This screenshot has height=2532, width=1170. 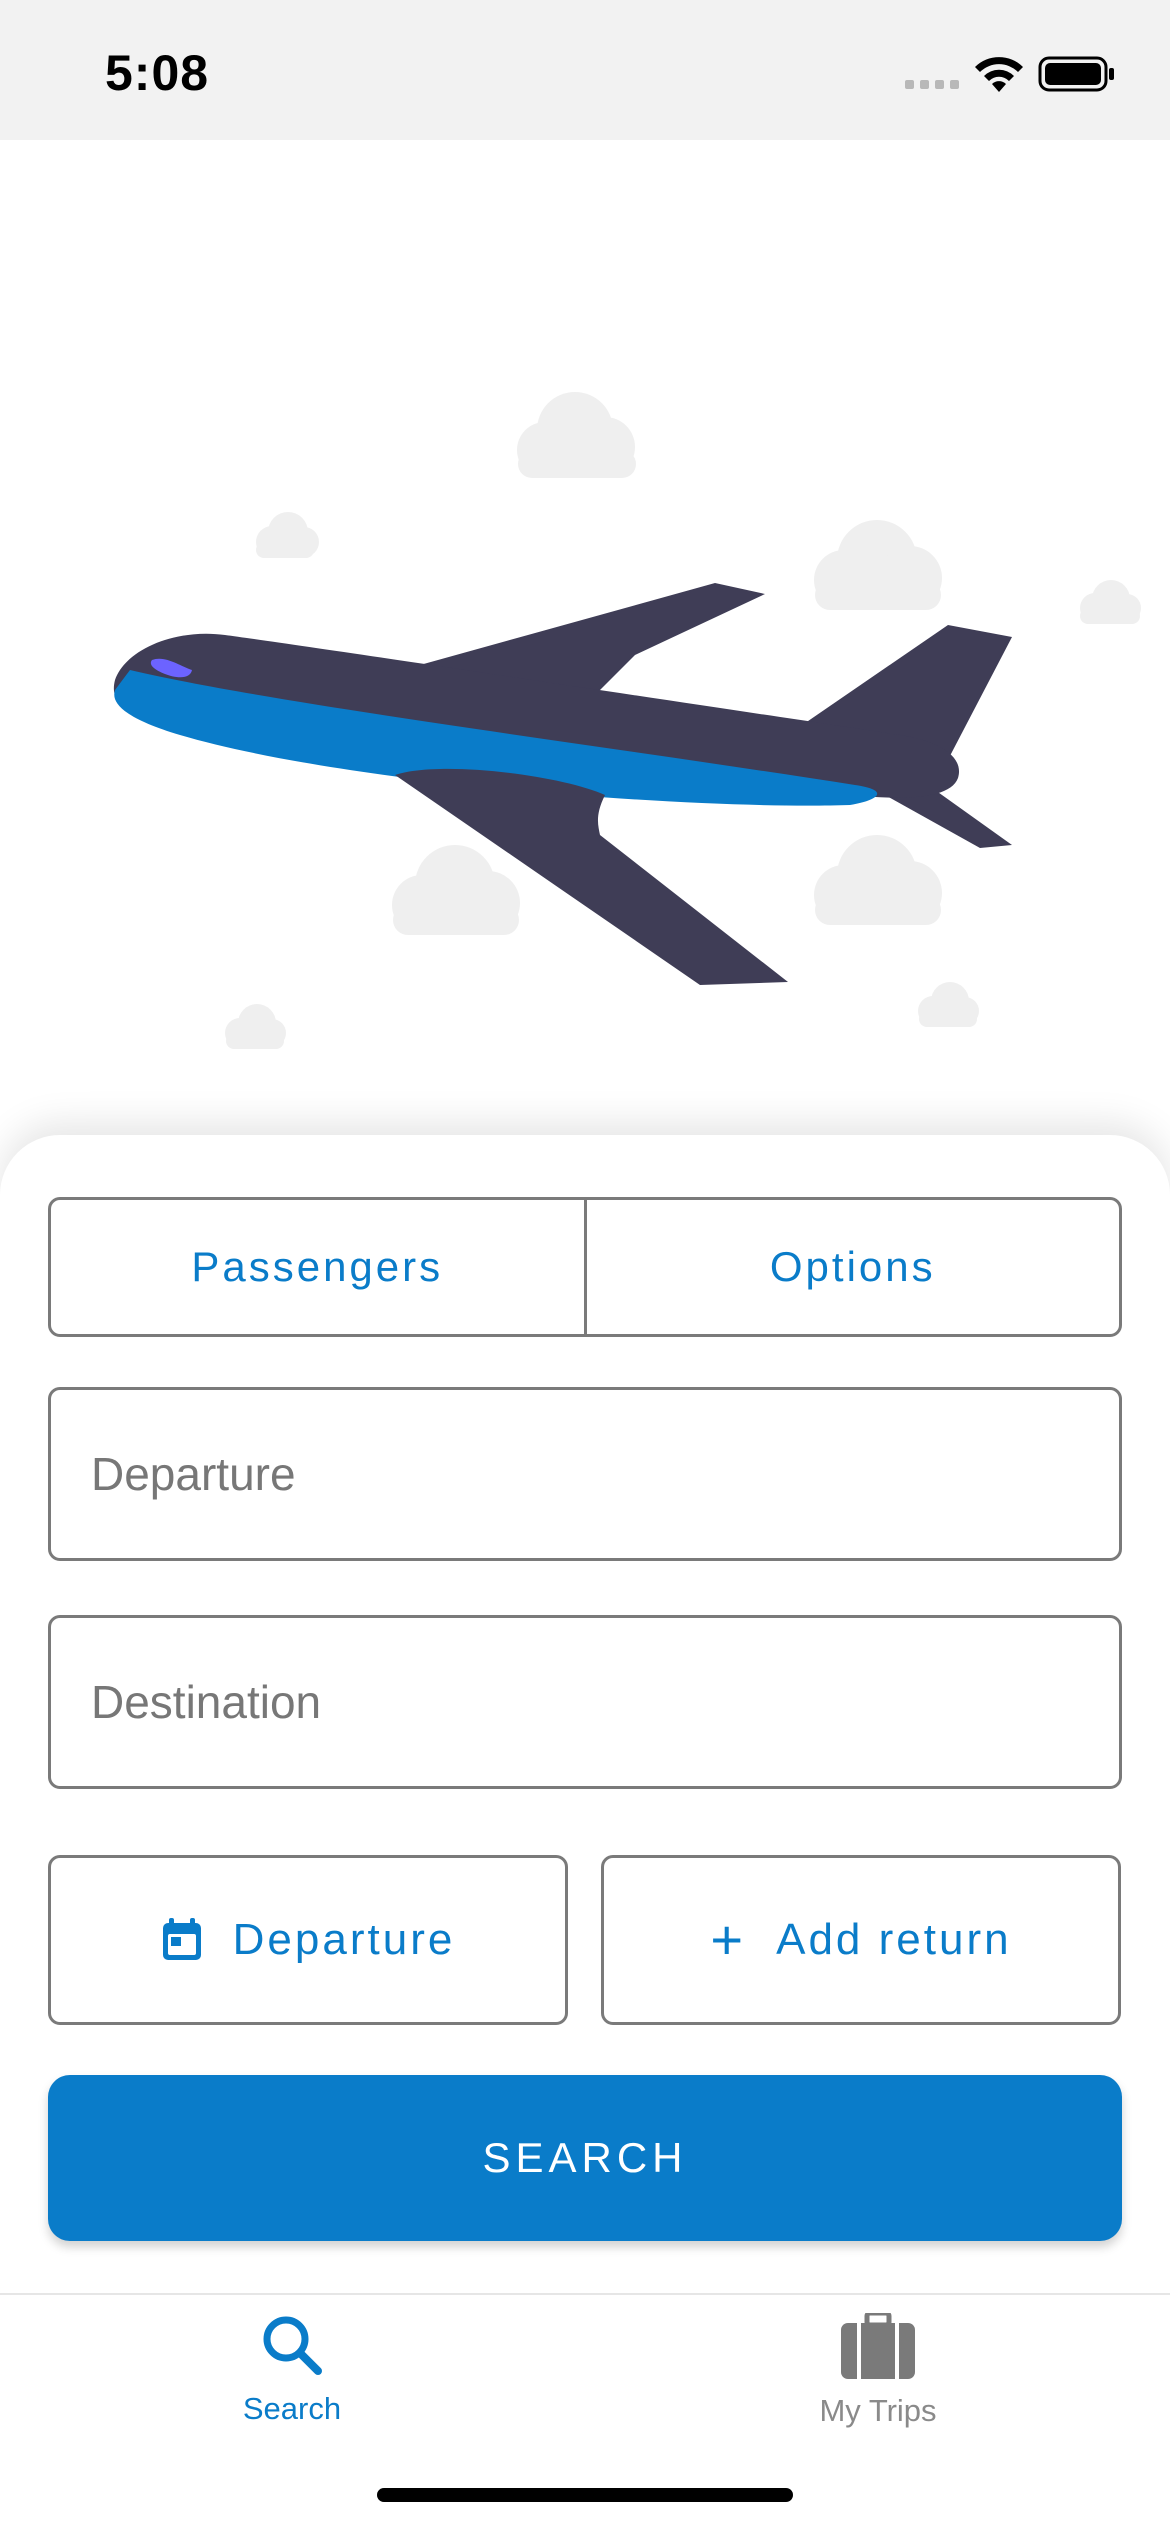 I want to click on search-button: SEARCH, so click(x=585, y=2158).